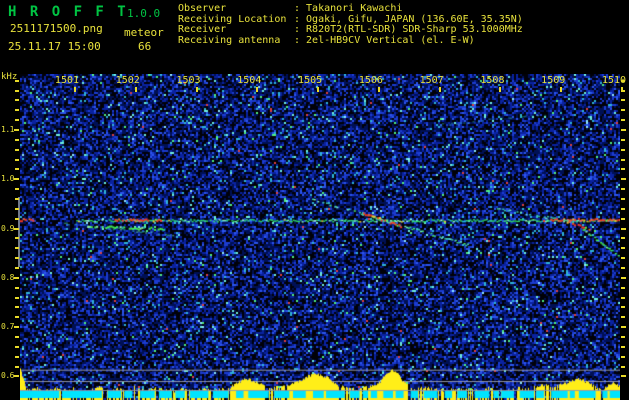 The width and height of the screenshot is (629, 400). I want to click on app-title: H R O F F T, so click(68, 12).